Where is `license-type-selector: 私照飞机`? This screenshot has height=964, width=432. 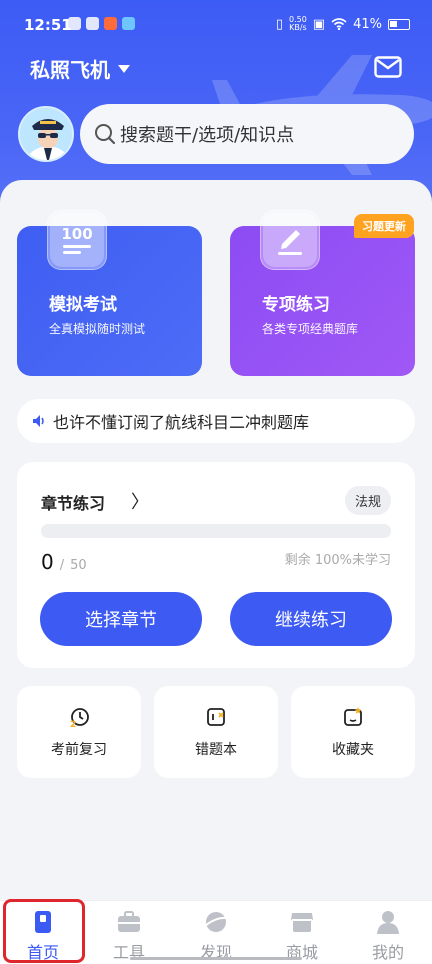 license-type-selector: 私照飞机 is located at coordinates (80, 68).